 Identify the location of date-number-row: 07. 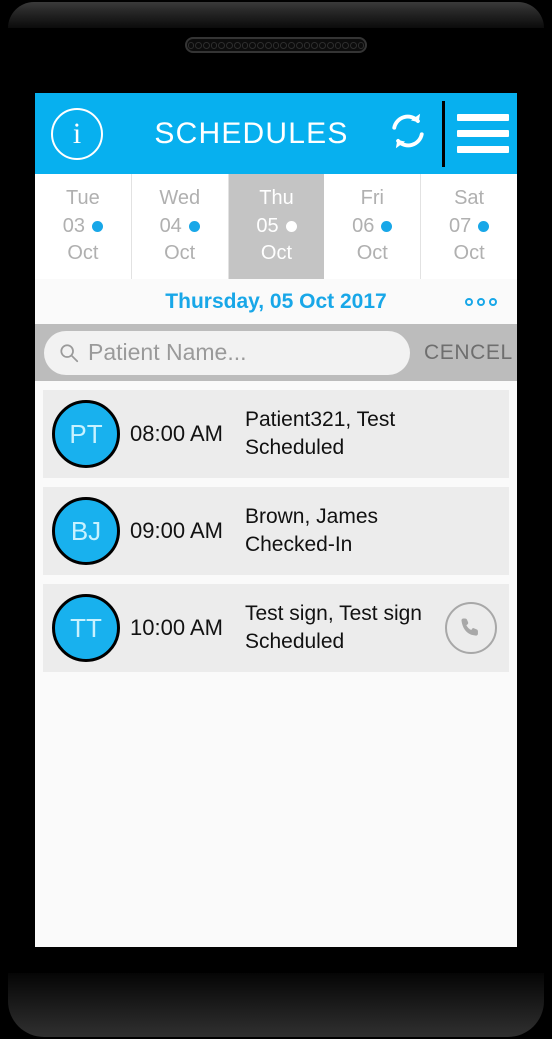
(469, 227).